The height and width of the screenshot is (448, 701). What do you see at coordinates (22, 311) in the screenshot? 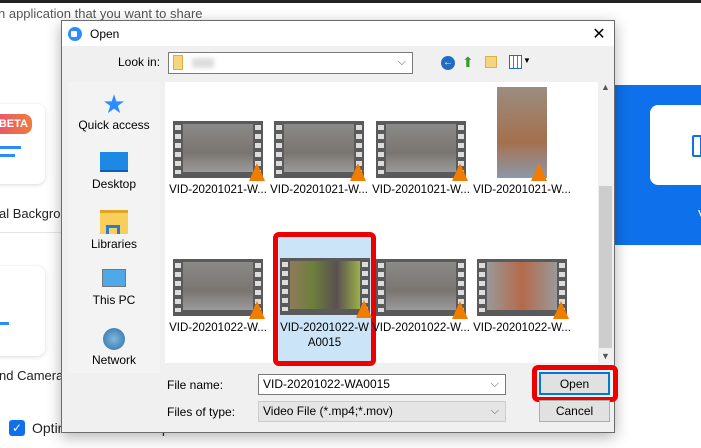
I see `camera-card` at bounding box center [22, 311].